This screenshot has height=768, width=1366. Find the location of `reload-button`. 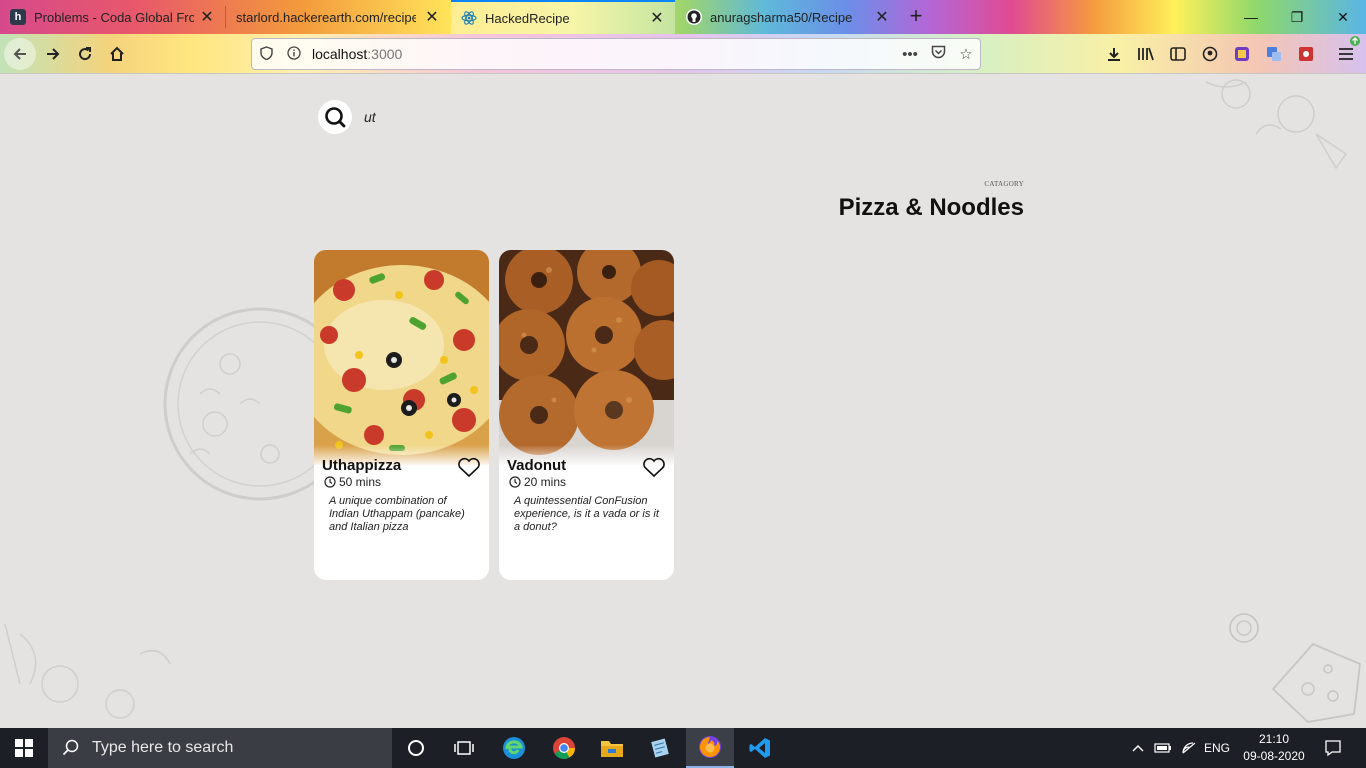

reload-button is located at coordinates (85, 54).